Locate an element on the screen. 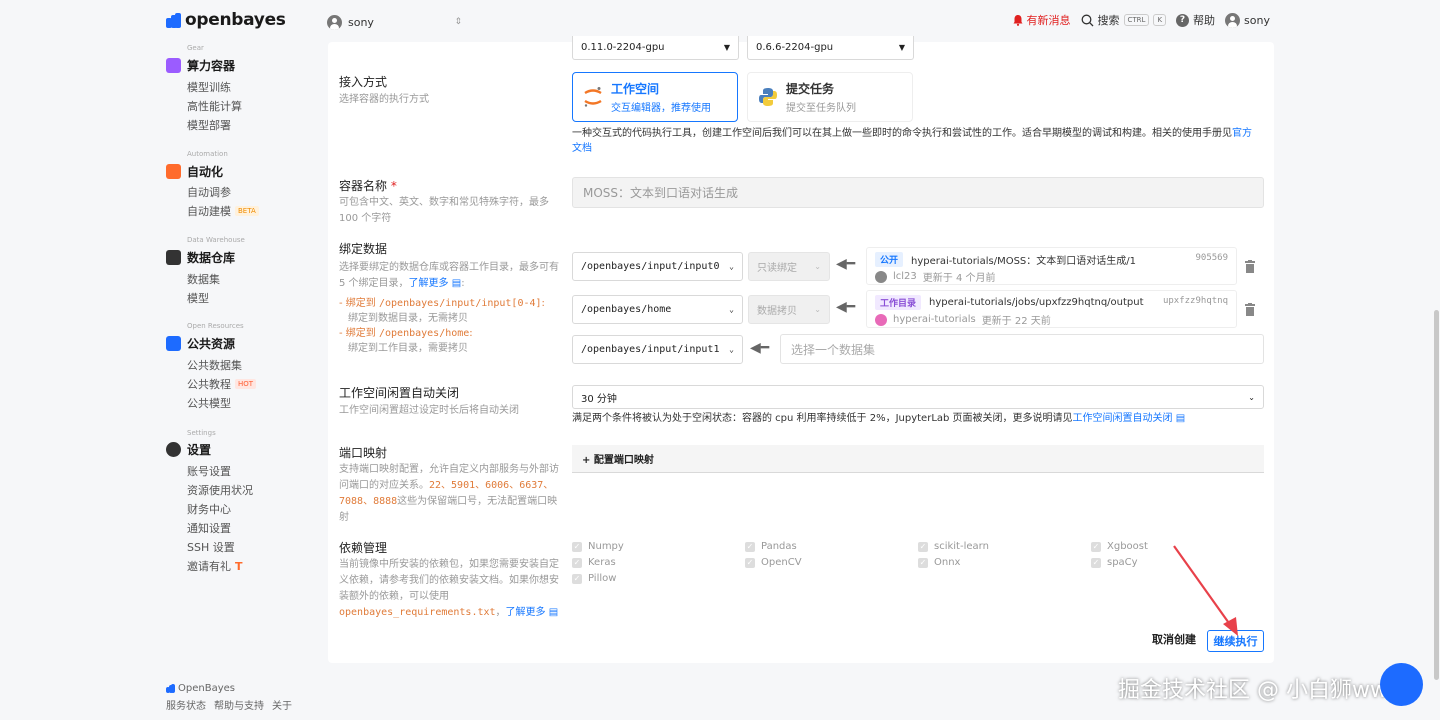 The width and height of the screenshot is (1440, 720). desc-line: 支持端口映射配置，允许自定义内部服务与外部访 is located at coordinates (449, 469).